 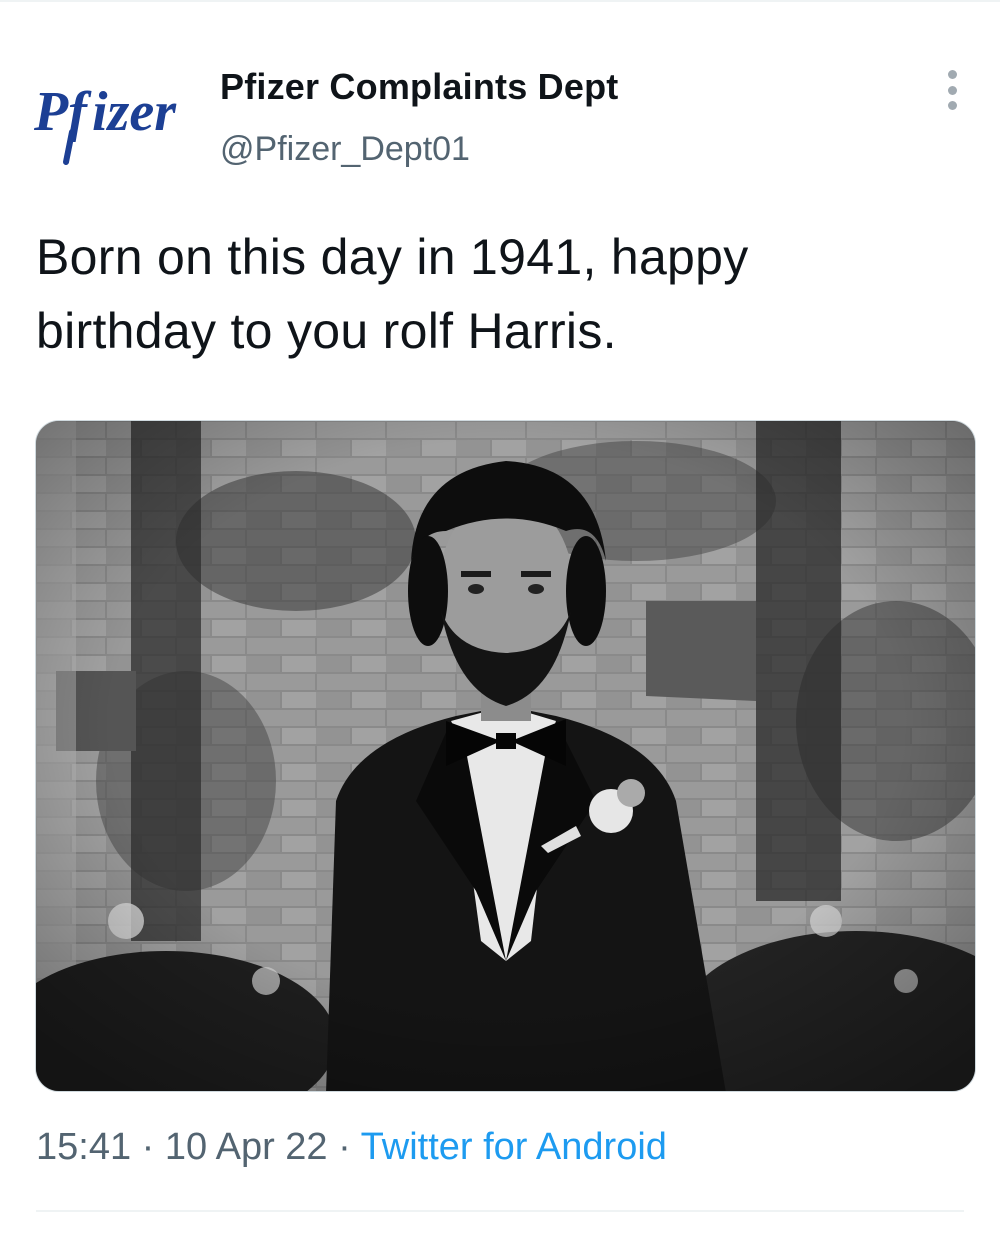 What do you see at coordinates (246, 1147) in the screenshot?
I see `tweet-date: 10 Apr 22` at bounding box center [246, 1147].